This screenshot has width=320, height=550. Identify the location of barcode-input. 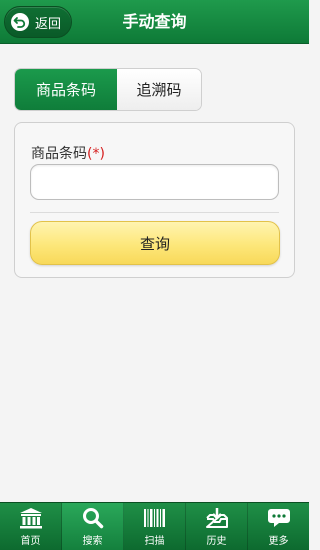
(154, 182).